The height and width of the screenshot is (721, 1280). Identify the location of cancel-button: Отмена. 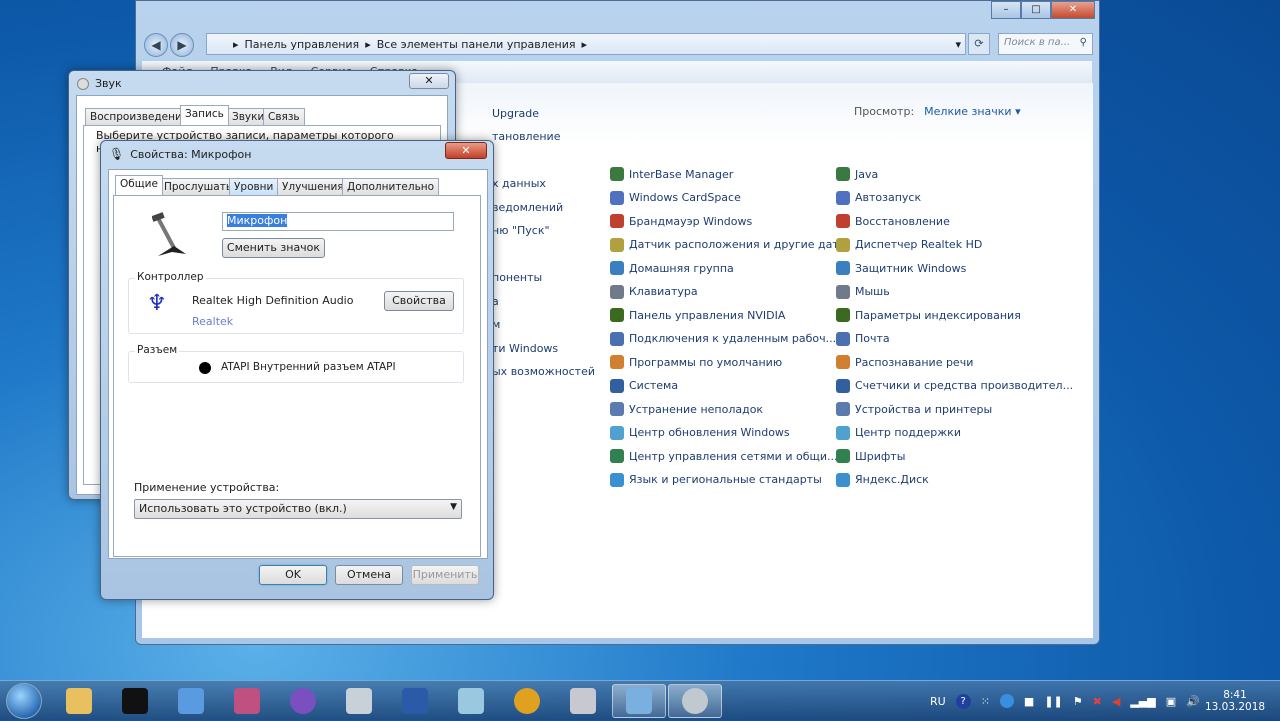
(369, 575).